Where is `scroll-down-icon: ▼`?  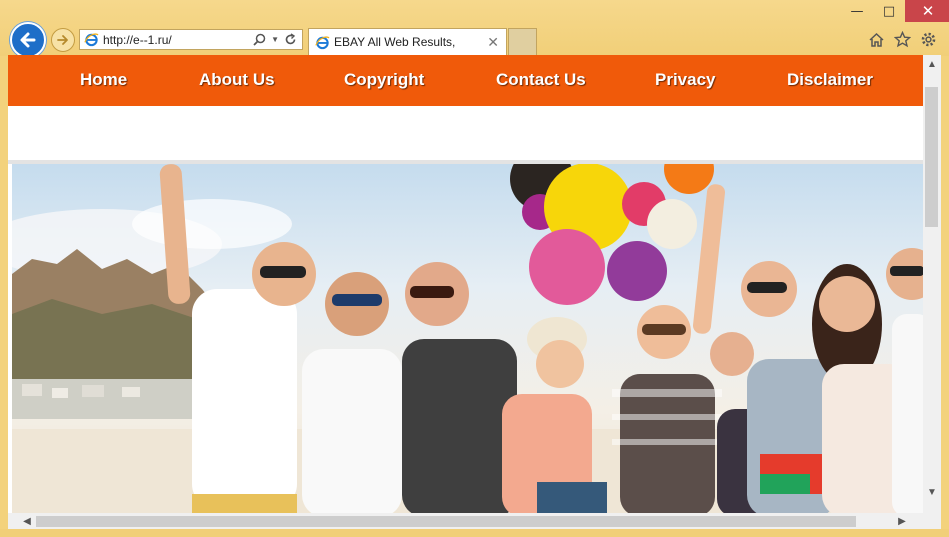
scroll-down-icon: ▼ is located at coordinates (932, 492).